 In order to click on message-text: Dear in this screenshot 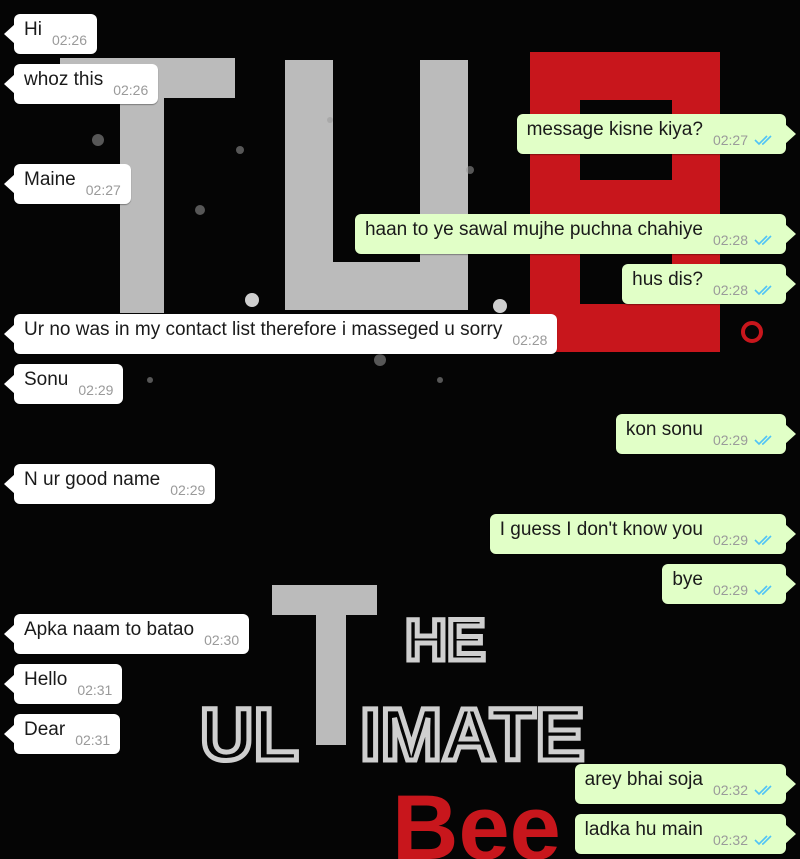, I will do `click(45, 729)`.